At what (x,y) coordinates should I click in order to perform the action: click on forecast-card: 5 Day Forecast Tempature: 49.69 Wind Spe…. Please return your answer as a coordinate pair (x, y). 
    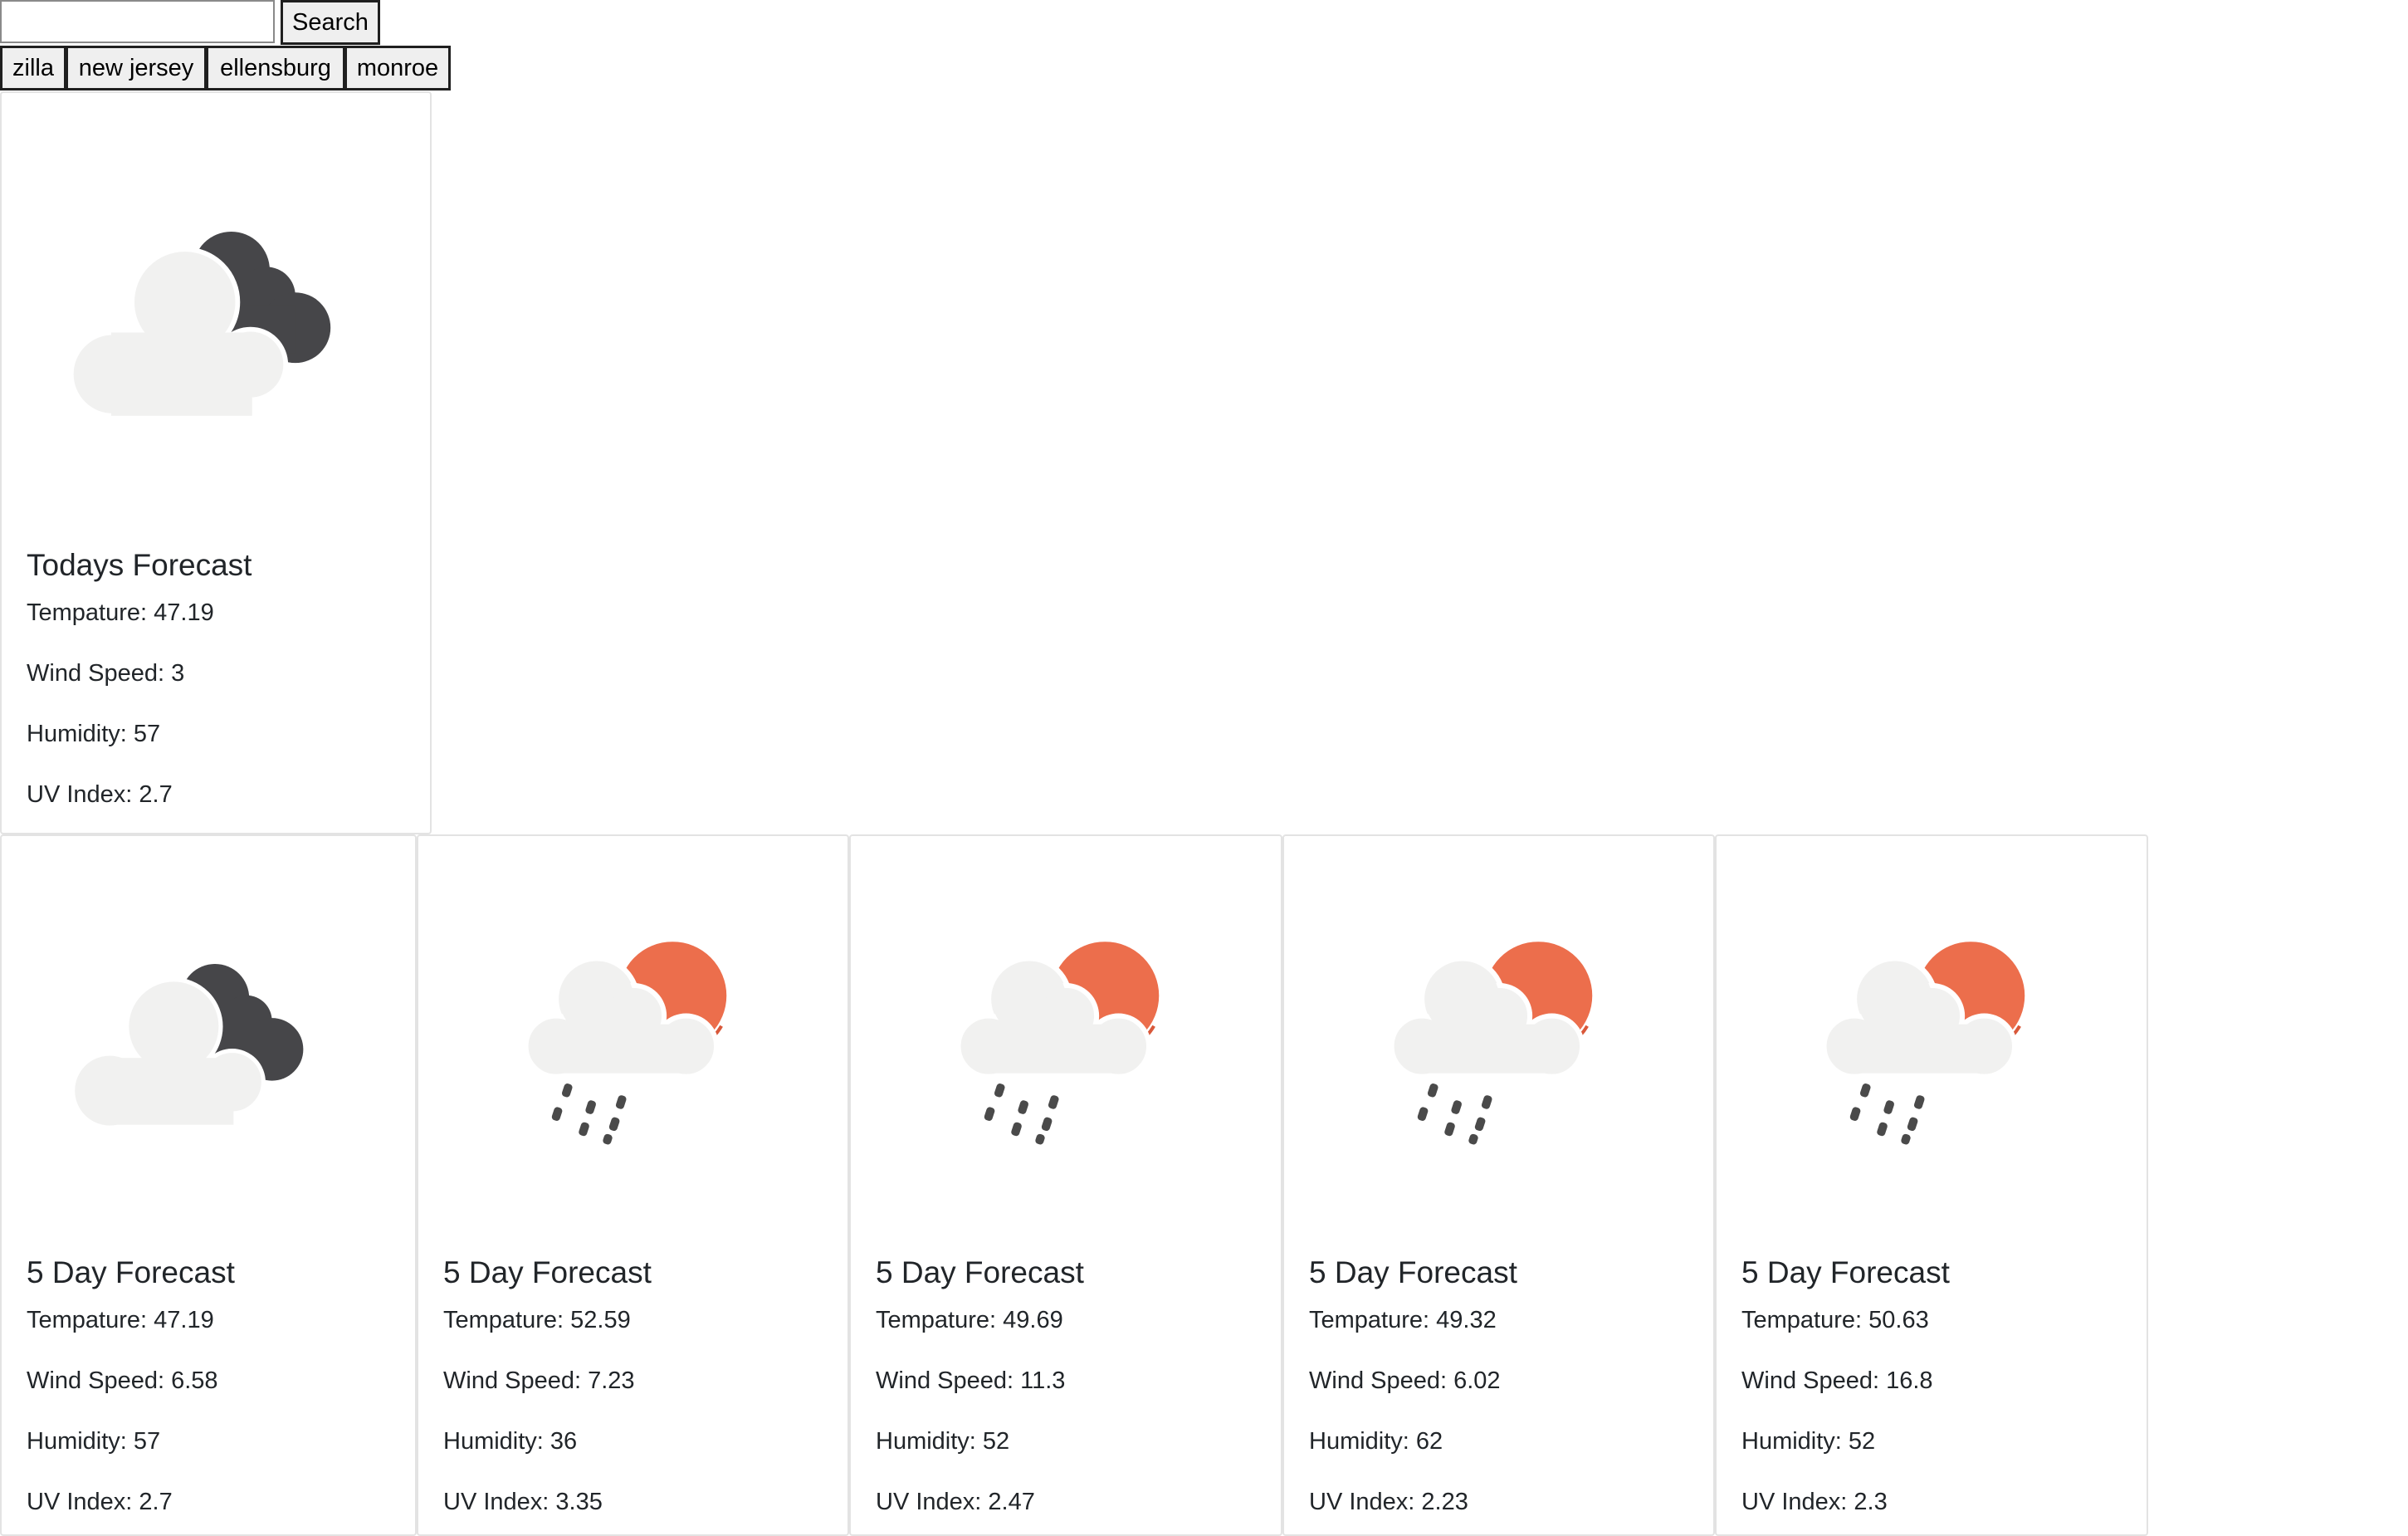
    Looking at the image, I should click on (1065, 1185).